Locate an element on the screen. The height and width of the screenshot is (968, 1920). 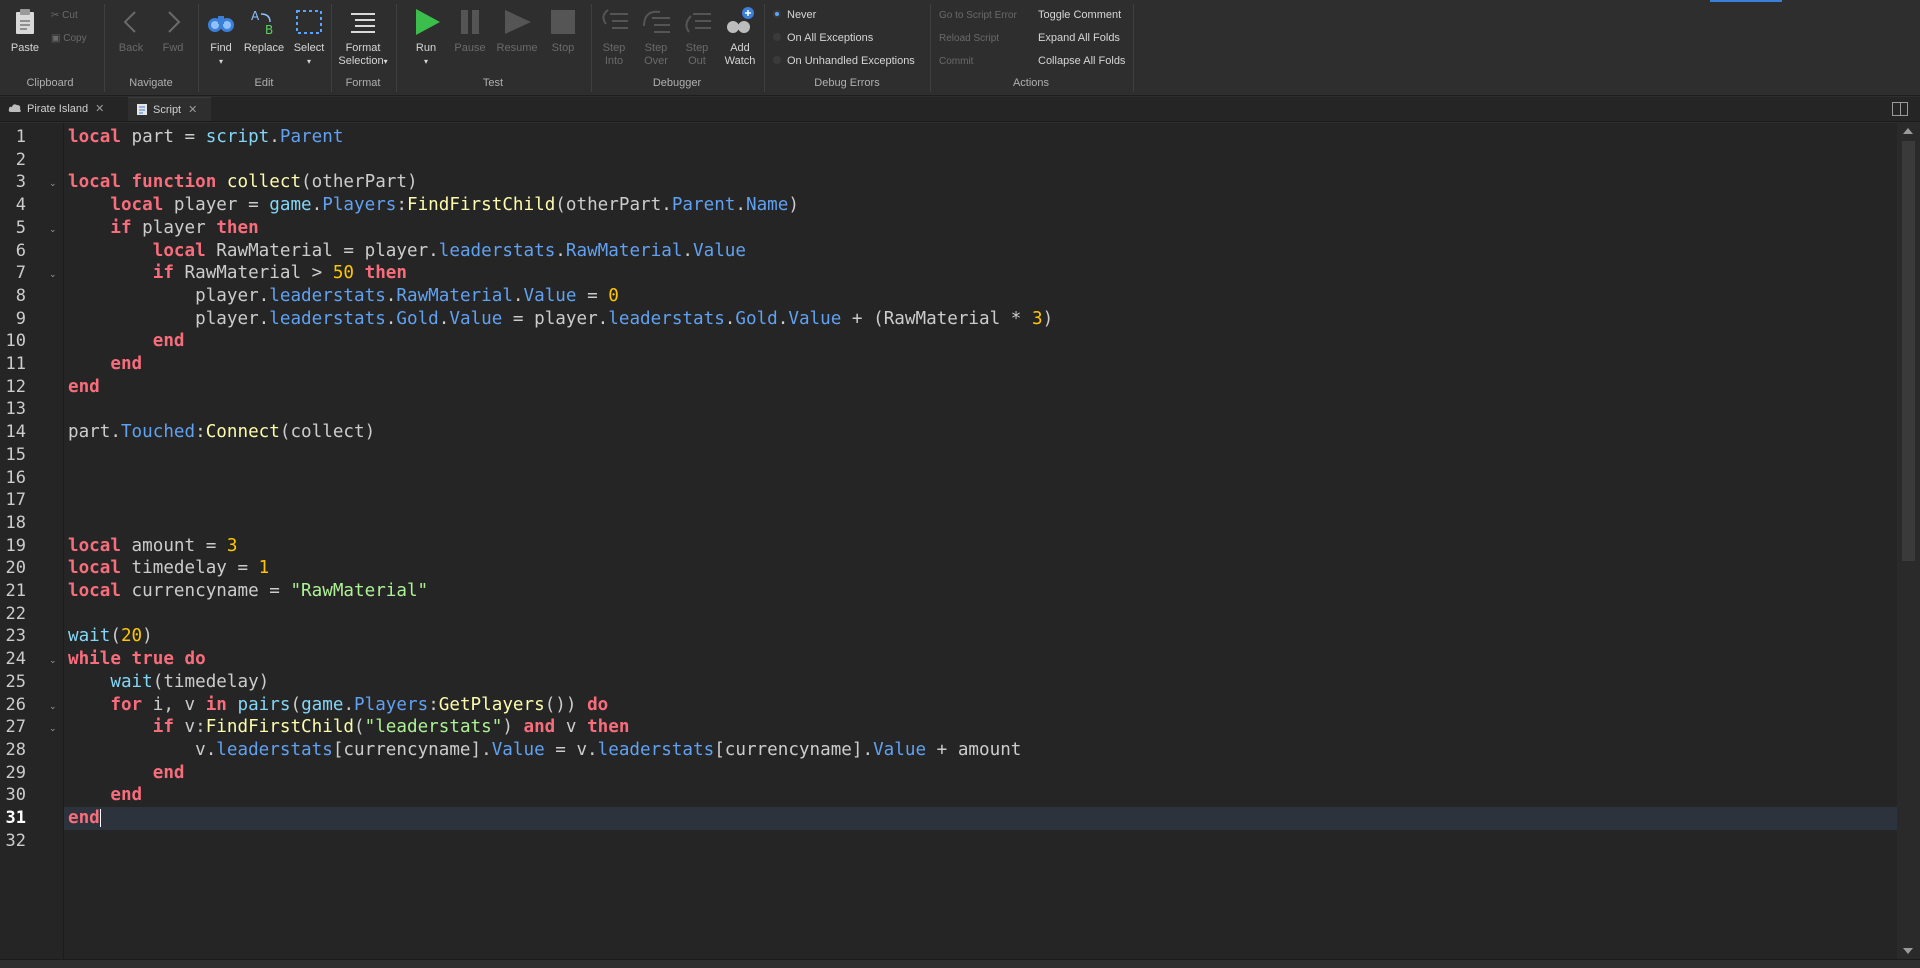
code-line: if player then is located at coordinates (980, 228).